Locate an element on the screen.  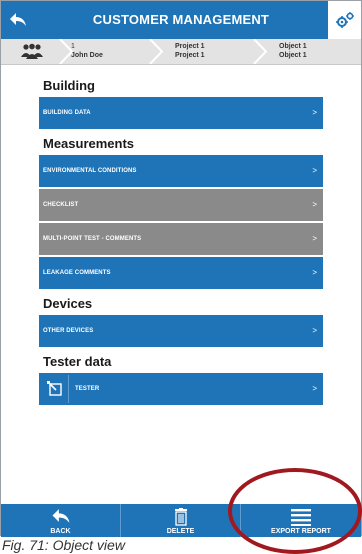
breadcrumb-project: Project 1 Project 1 is located at coordinates (190, 51).